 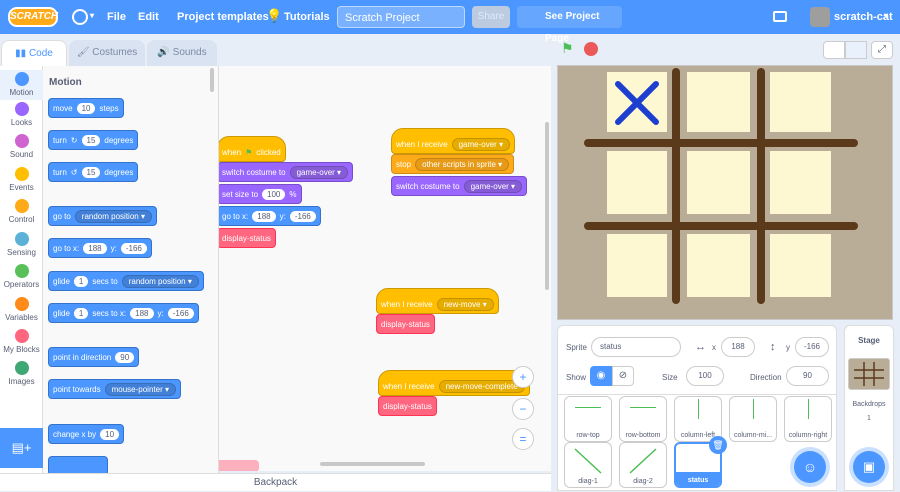 I want to click on y-label: y, so click(x=788, y=347).